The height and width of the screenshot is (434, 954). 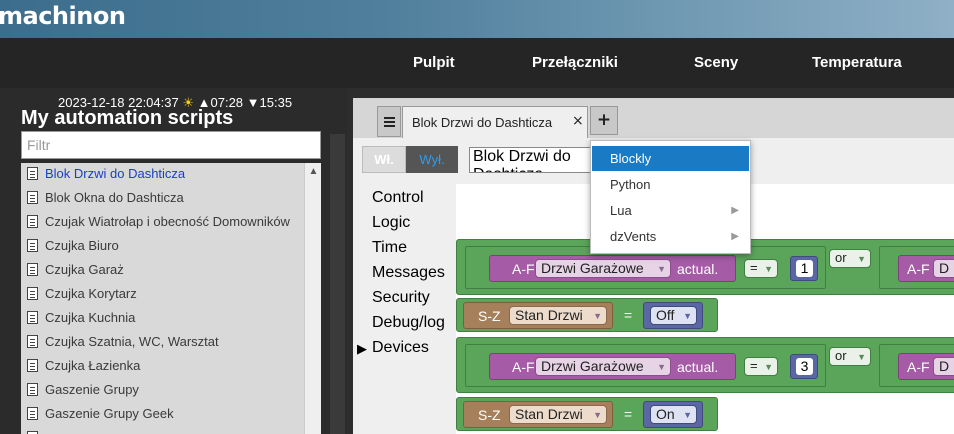 What do you see at coordinates (162, 271) in the screenshot?
I see `list-item: Czujka Garaż` at bounding box center [162, 271].